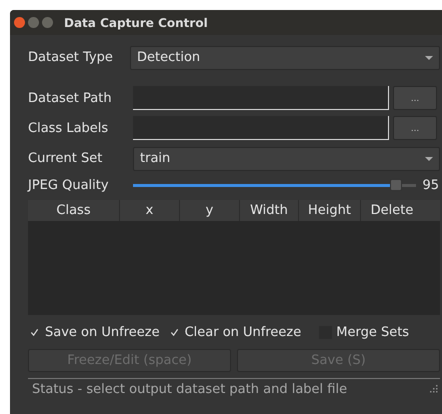 The height and width of the screenshot is (414, 442). I want to click on current-set-dropdown: train, so click(286, 158).